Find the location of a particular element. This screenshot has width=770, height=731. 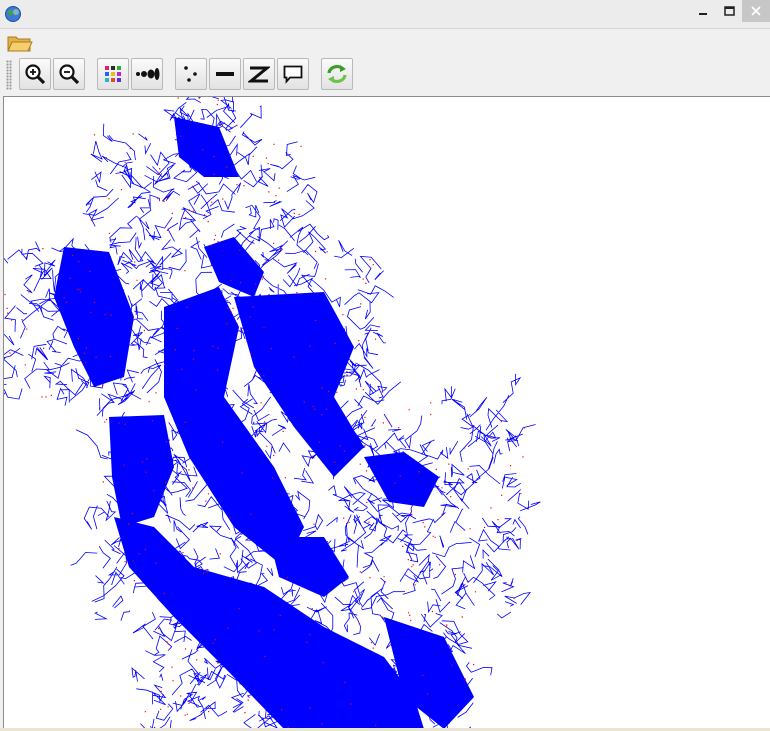

line-button is located at coordinates (225, 74).